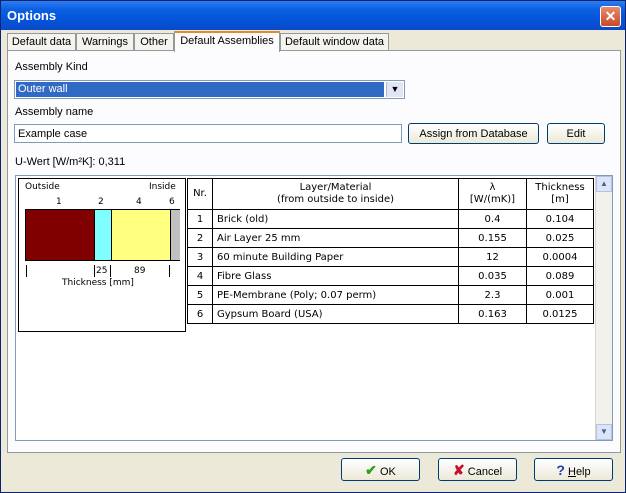 The width and height of the screenshot is (626, 493). I want to click on u-value-text: U-Wert [W/m²K]: 0,311, so click(70, 162).